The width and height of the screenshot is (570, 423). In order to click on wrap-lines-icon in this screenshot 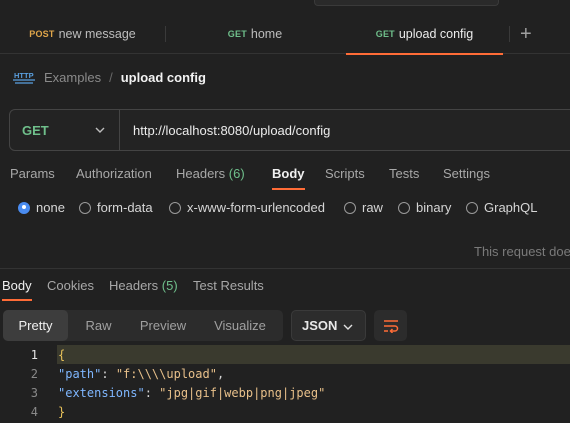, I will do `click(390, 326)`.